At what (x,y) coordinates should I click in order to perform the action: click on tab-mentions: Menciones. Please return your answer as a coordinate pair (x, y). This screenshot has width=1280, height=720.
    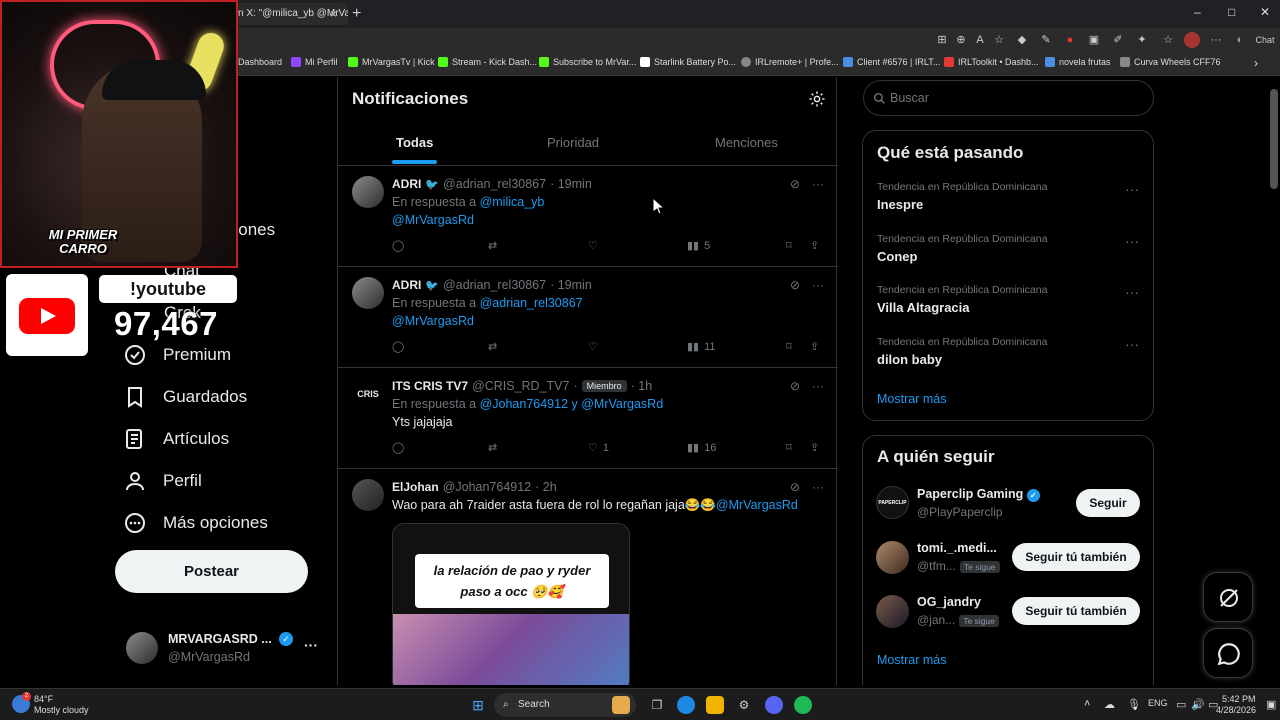
    Looking at the image, I should click on (746, 142).